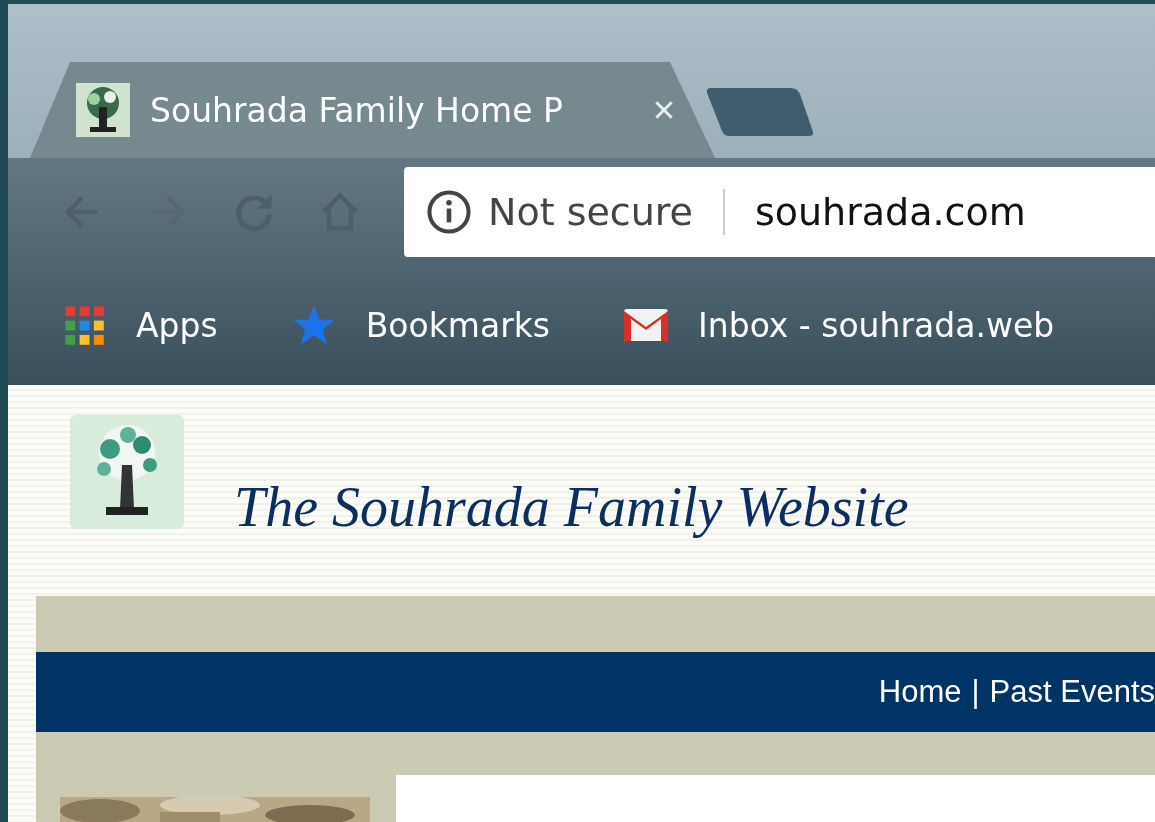 This screenshot has width=1155, height=822. I want to click on browser-tab: Souhrada Family Home P, so click(372, 110).